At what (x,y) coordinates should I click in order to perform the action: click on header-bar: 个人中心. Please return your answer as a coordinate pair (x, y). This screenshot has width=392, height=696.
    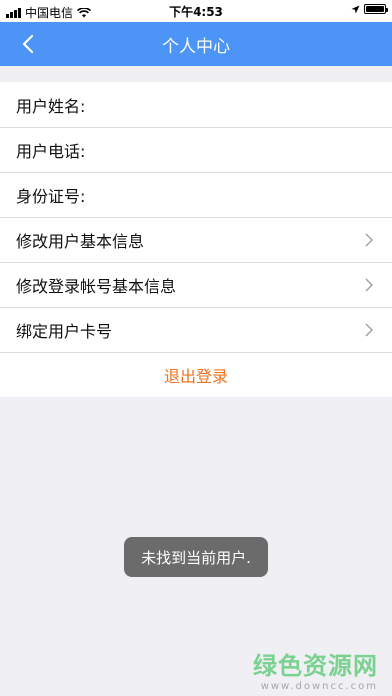
    Looking at the image, I should click on (196, 44).